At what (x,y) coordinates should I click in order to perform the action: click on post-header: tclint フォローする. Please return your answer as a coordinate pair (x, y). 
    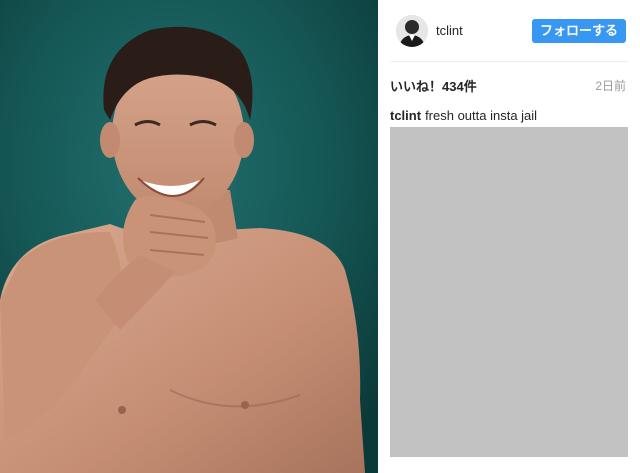
    Looking at the image, I should click on (509, 31).